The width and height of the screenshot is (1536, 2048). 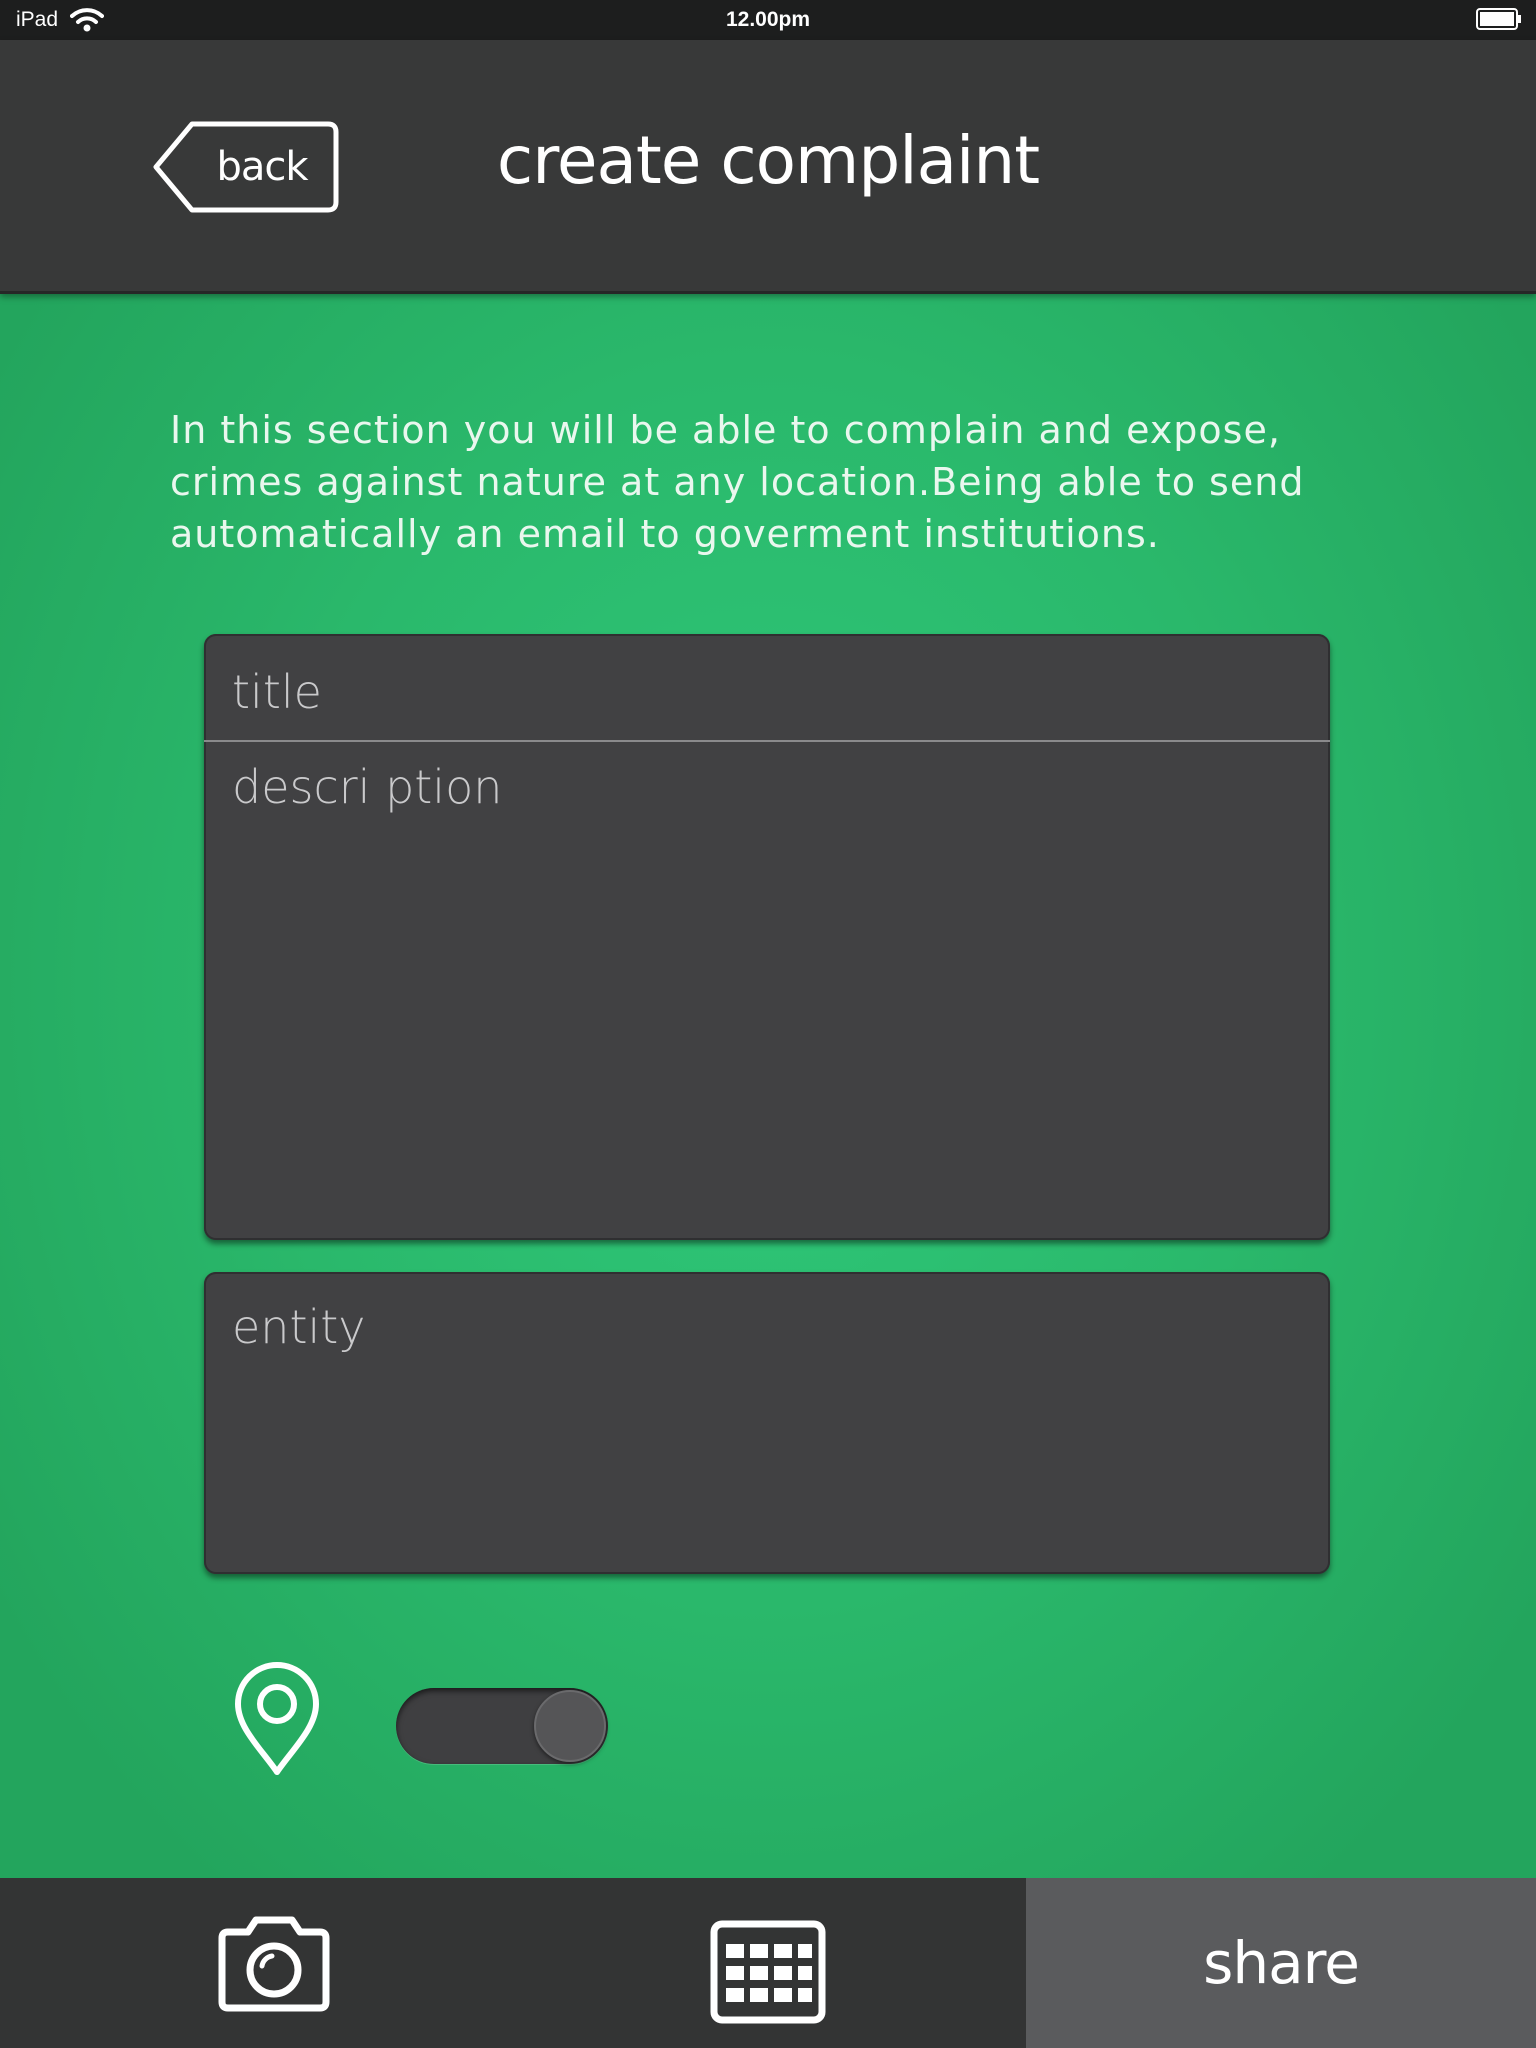 I want to click on calendar-icon, so click(x=768, y=1972).